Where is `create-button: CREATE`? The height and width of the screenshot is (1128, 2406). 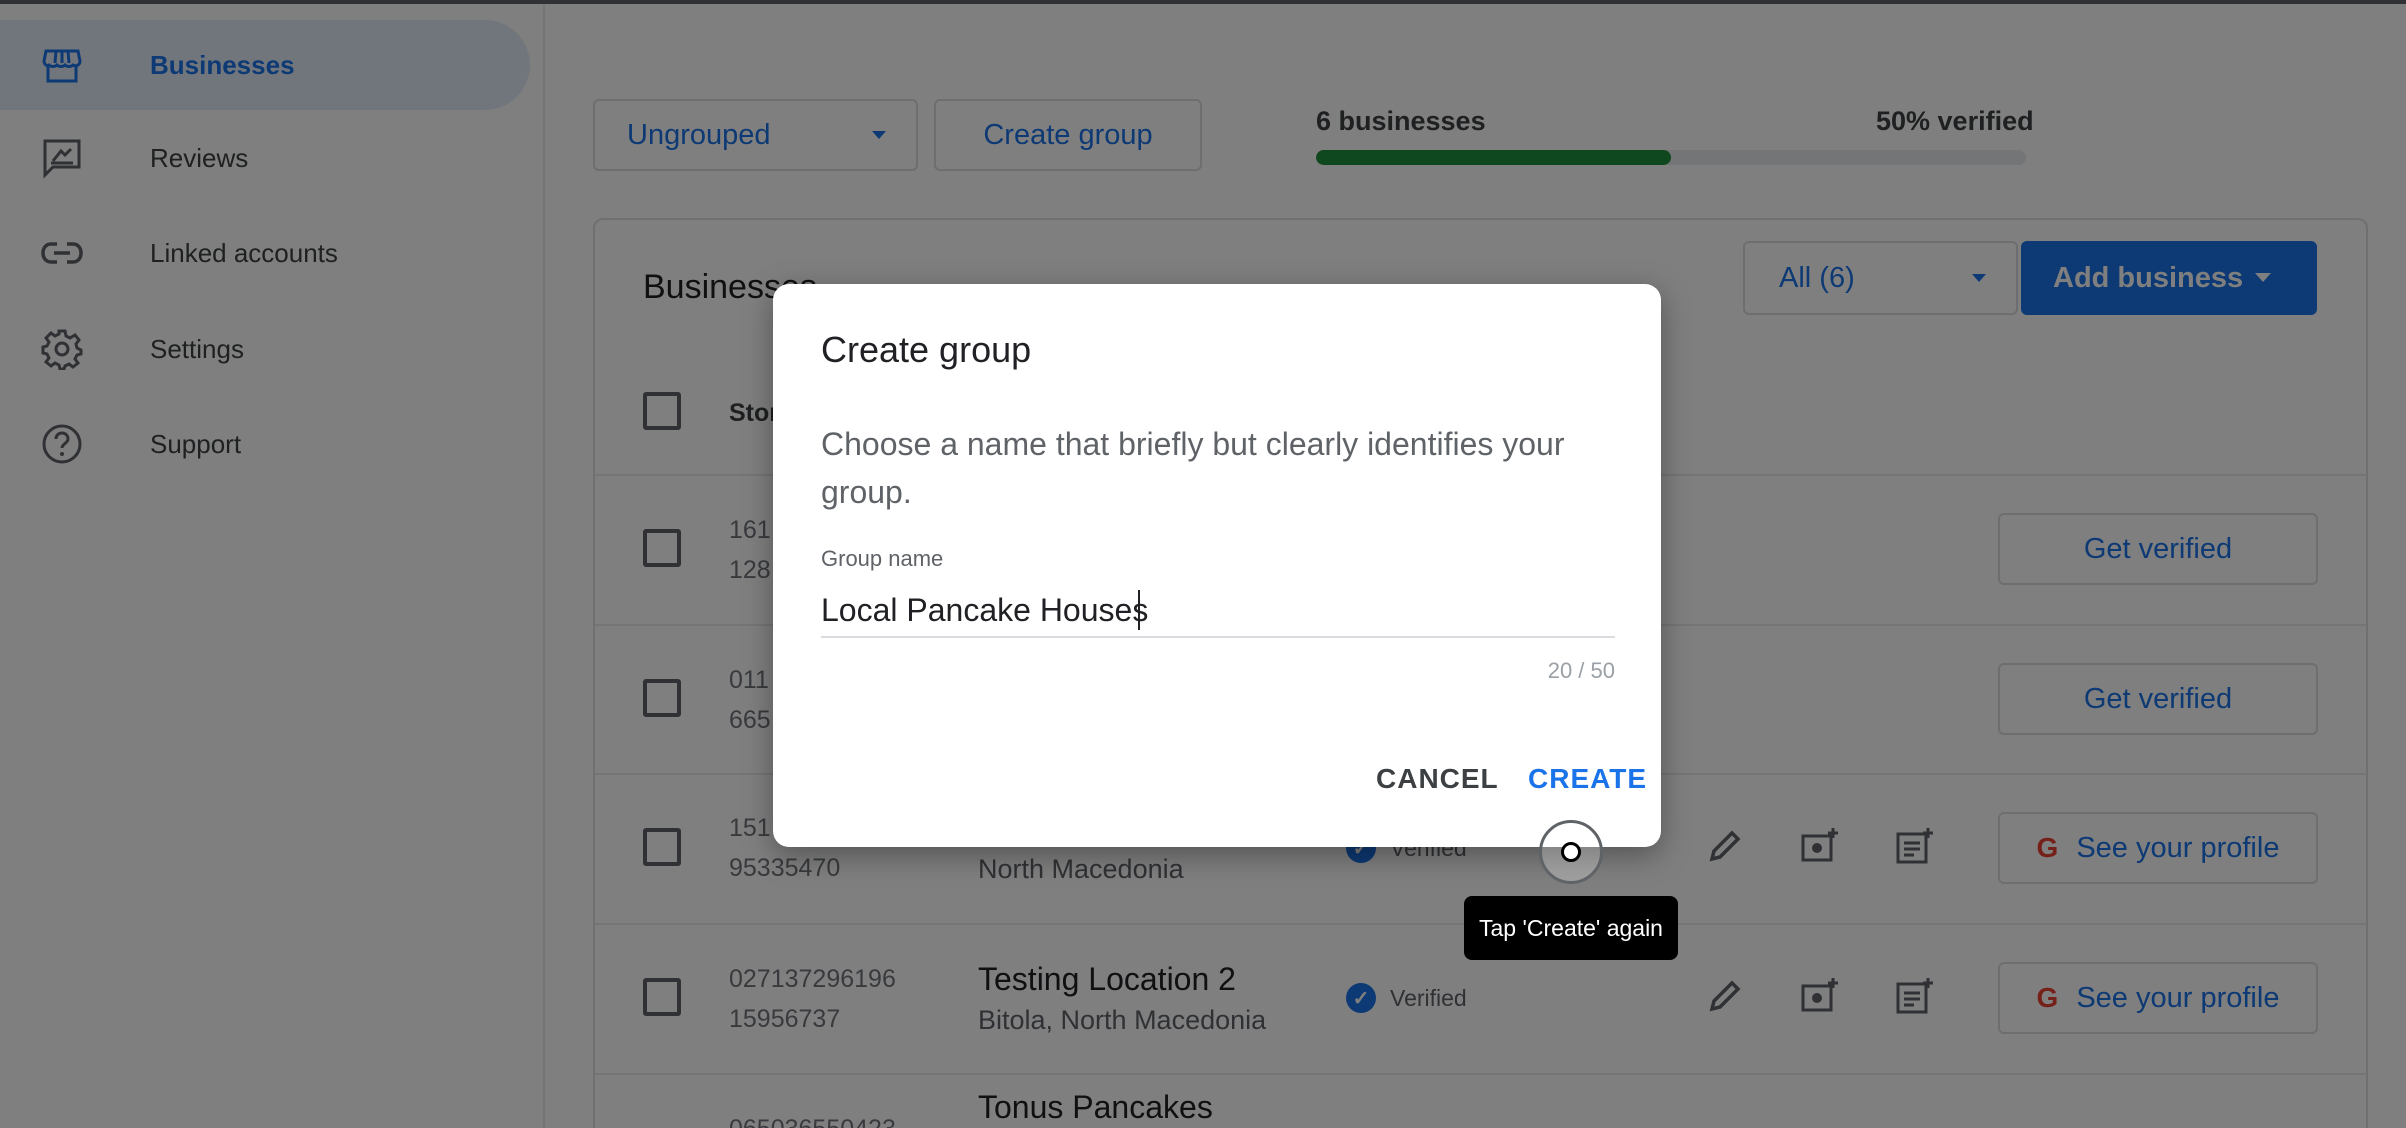 create-button: CREATE is located at coordinates (1587, 779).